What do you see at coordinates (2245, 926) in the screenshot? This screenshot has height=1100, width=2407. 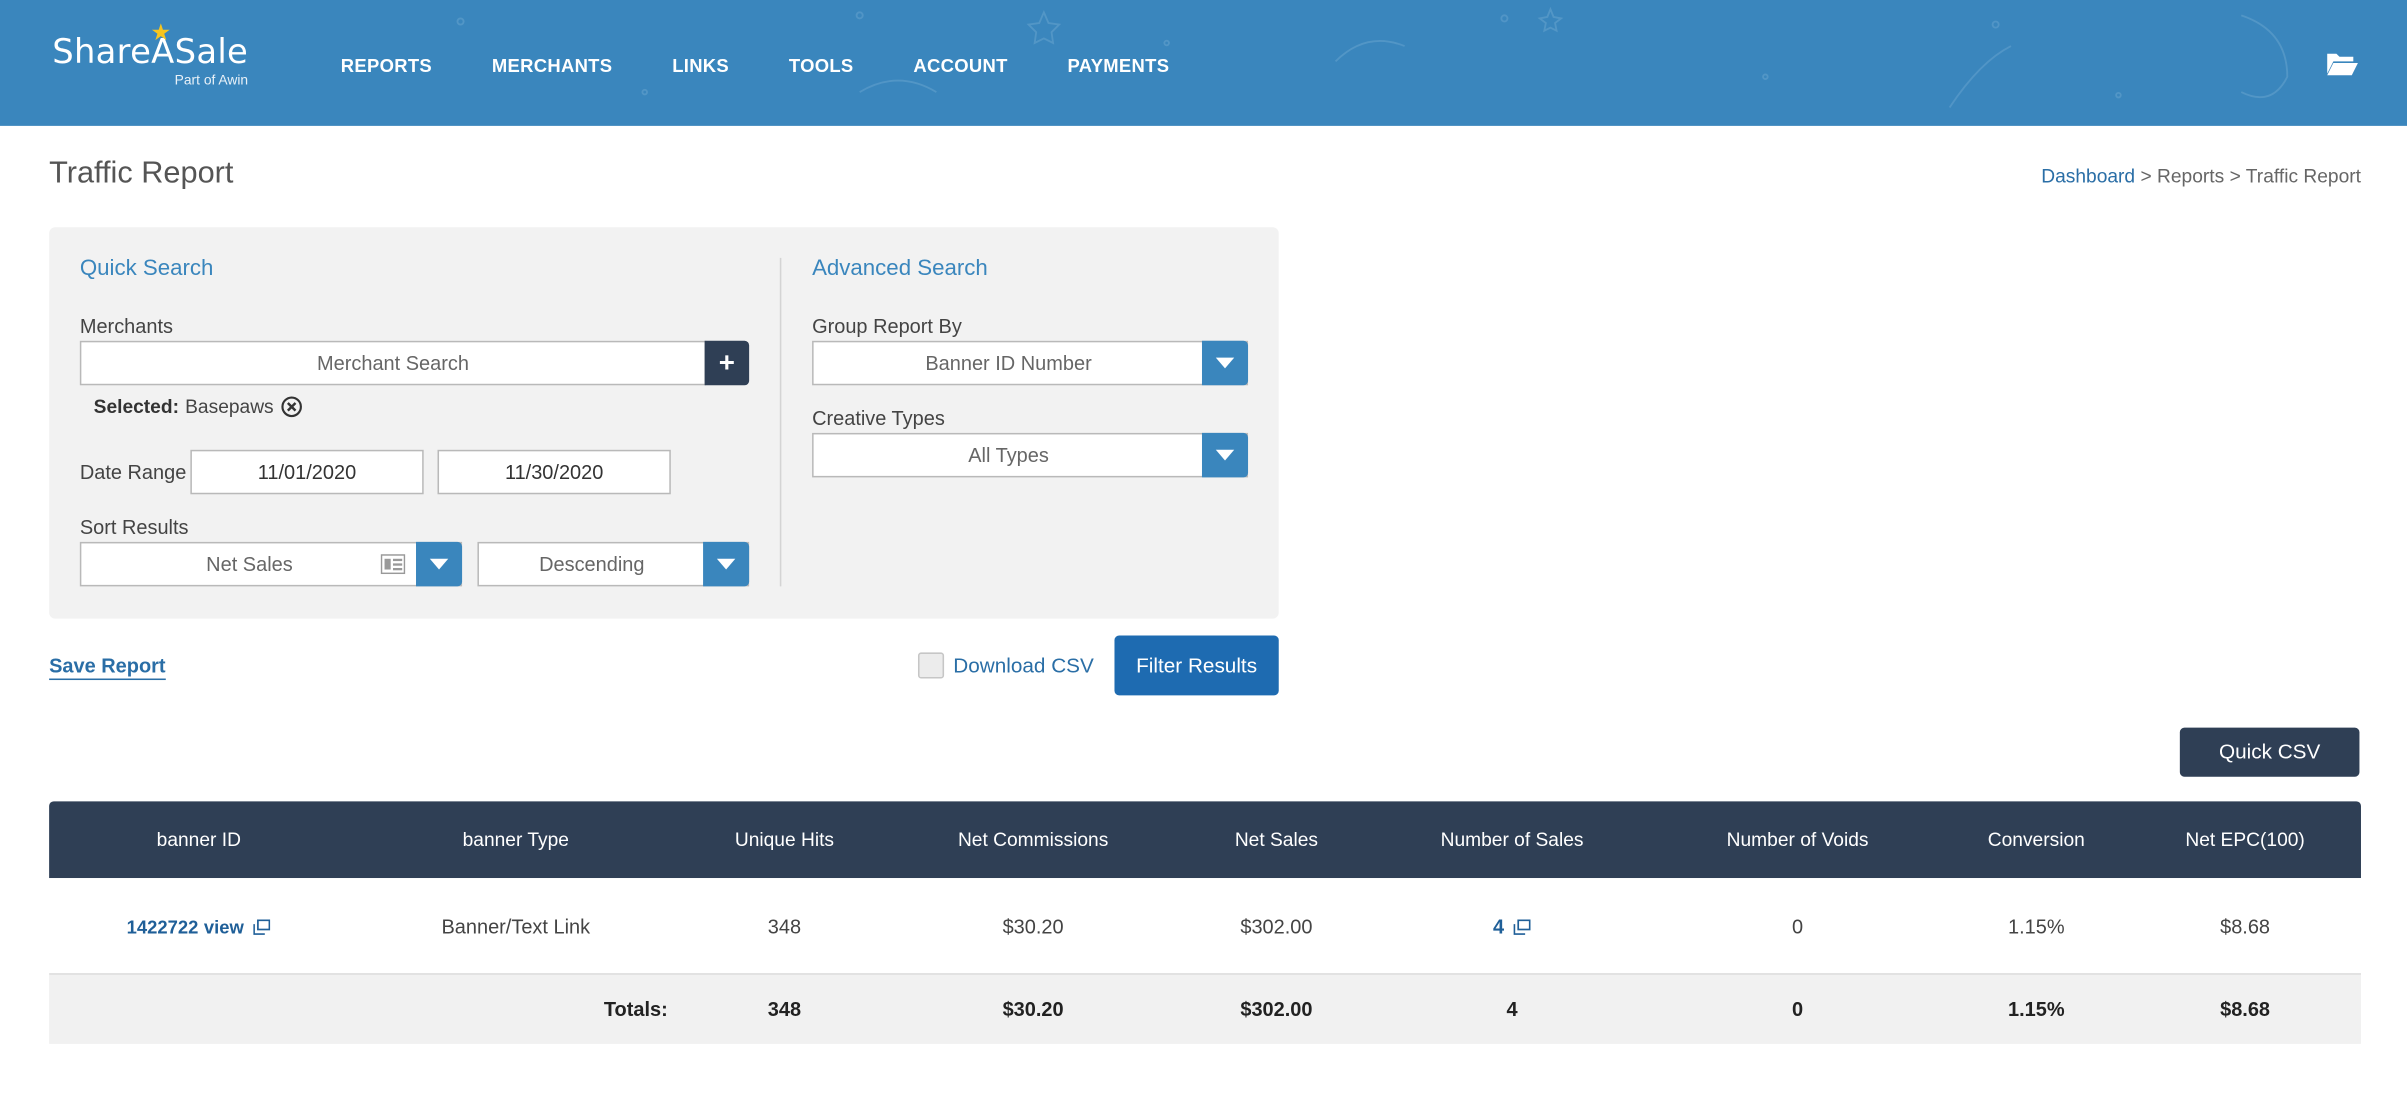 I see `cell-net-epc: $8.68` at bounding box center [2245, 926].